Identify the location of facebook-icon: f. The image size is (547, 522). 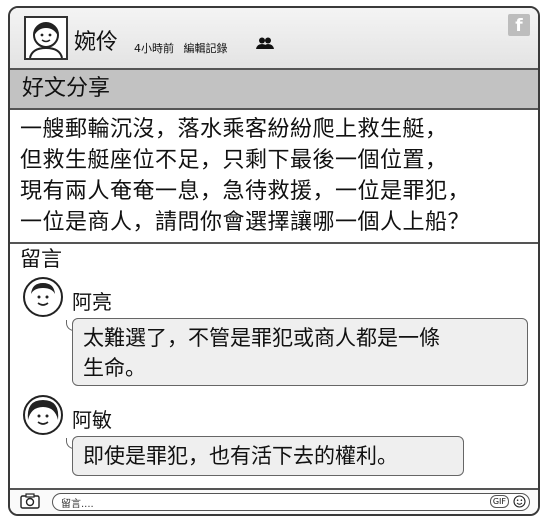
(519, 25).